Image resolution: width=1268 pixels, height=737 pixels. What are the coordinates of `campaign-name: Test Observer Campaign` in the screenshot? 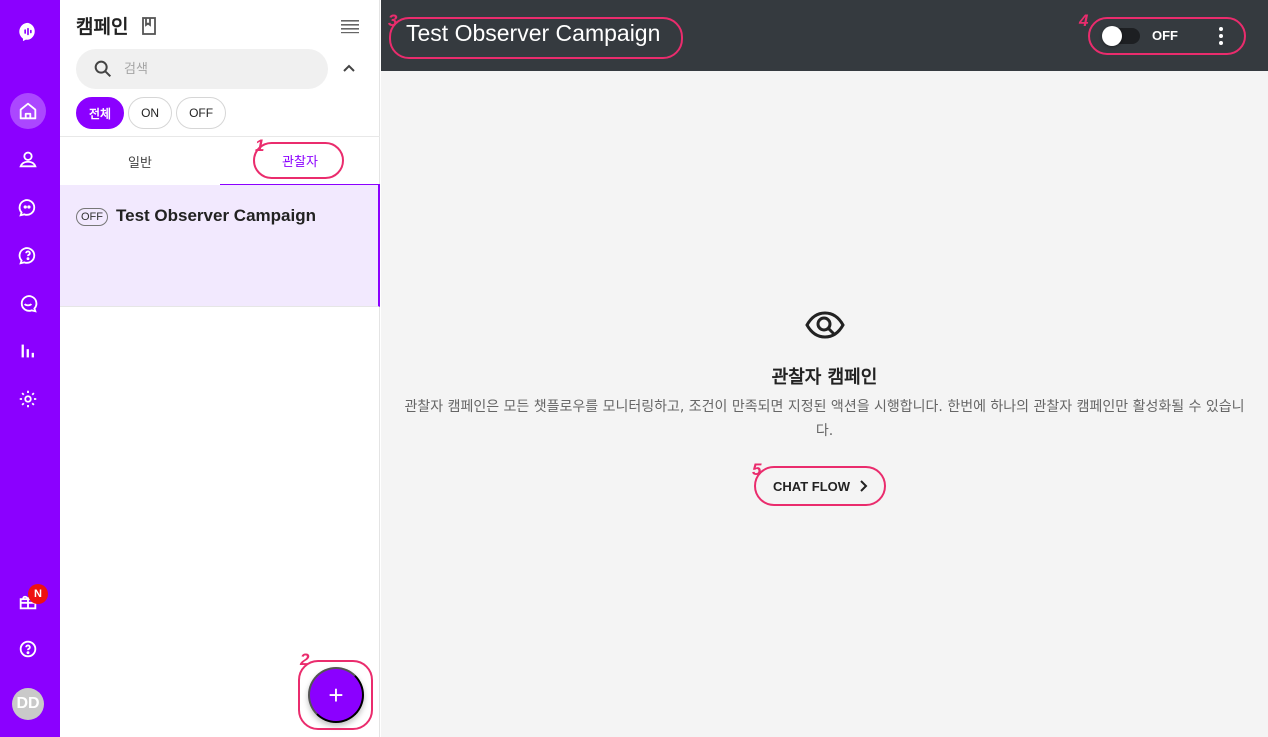 It's located at (216, 215).